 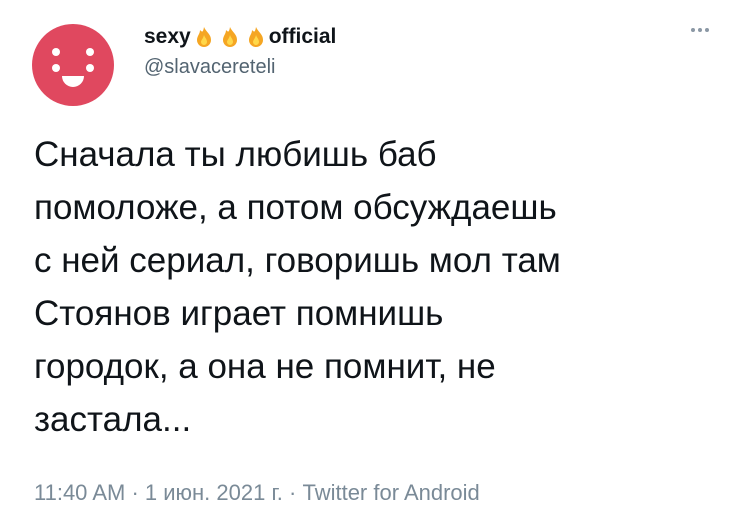 What do you see at coordinates (73, 65) in the screenshot?
I see `avatar` at bounding box center [73, 65].